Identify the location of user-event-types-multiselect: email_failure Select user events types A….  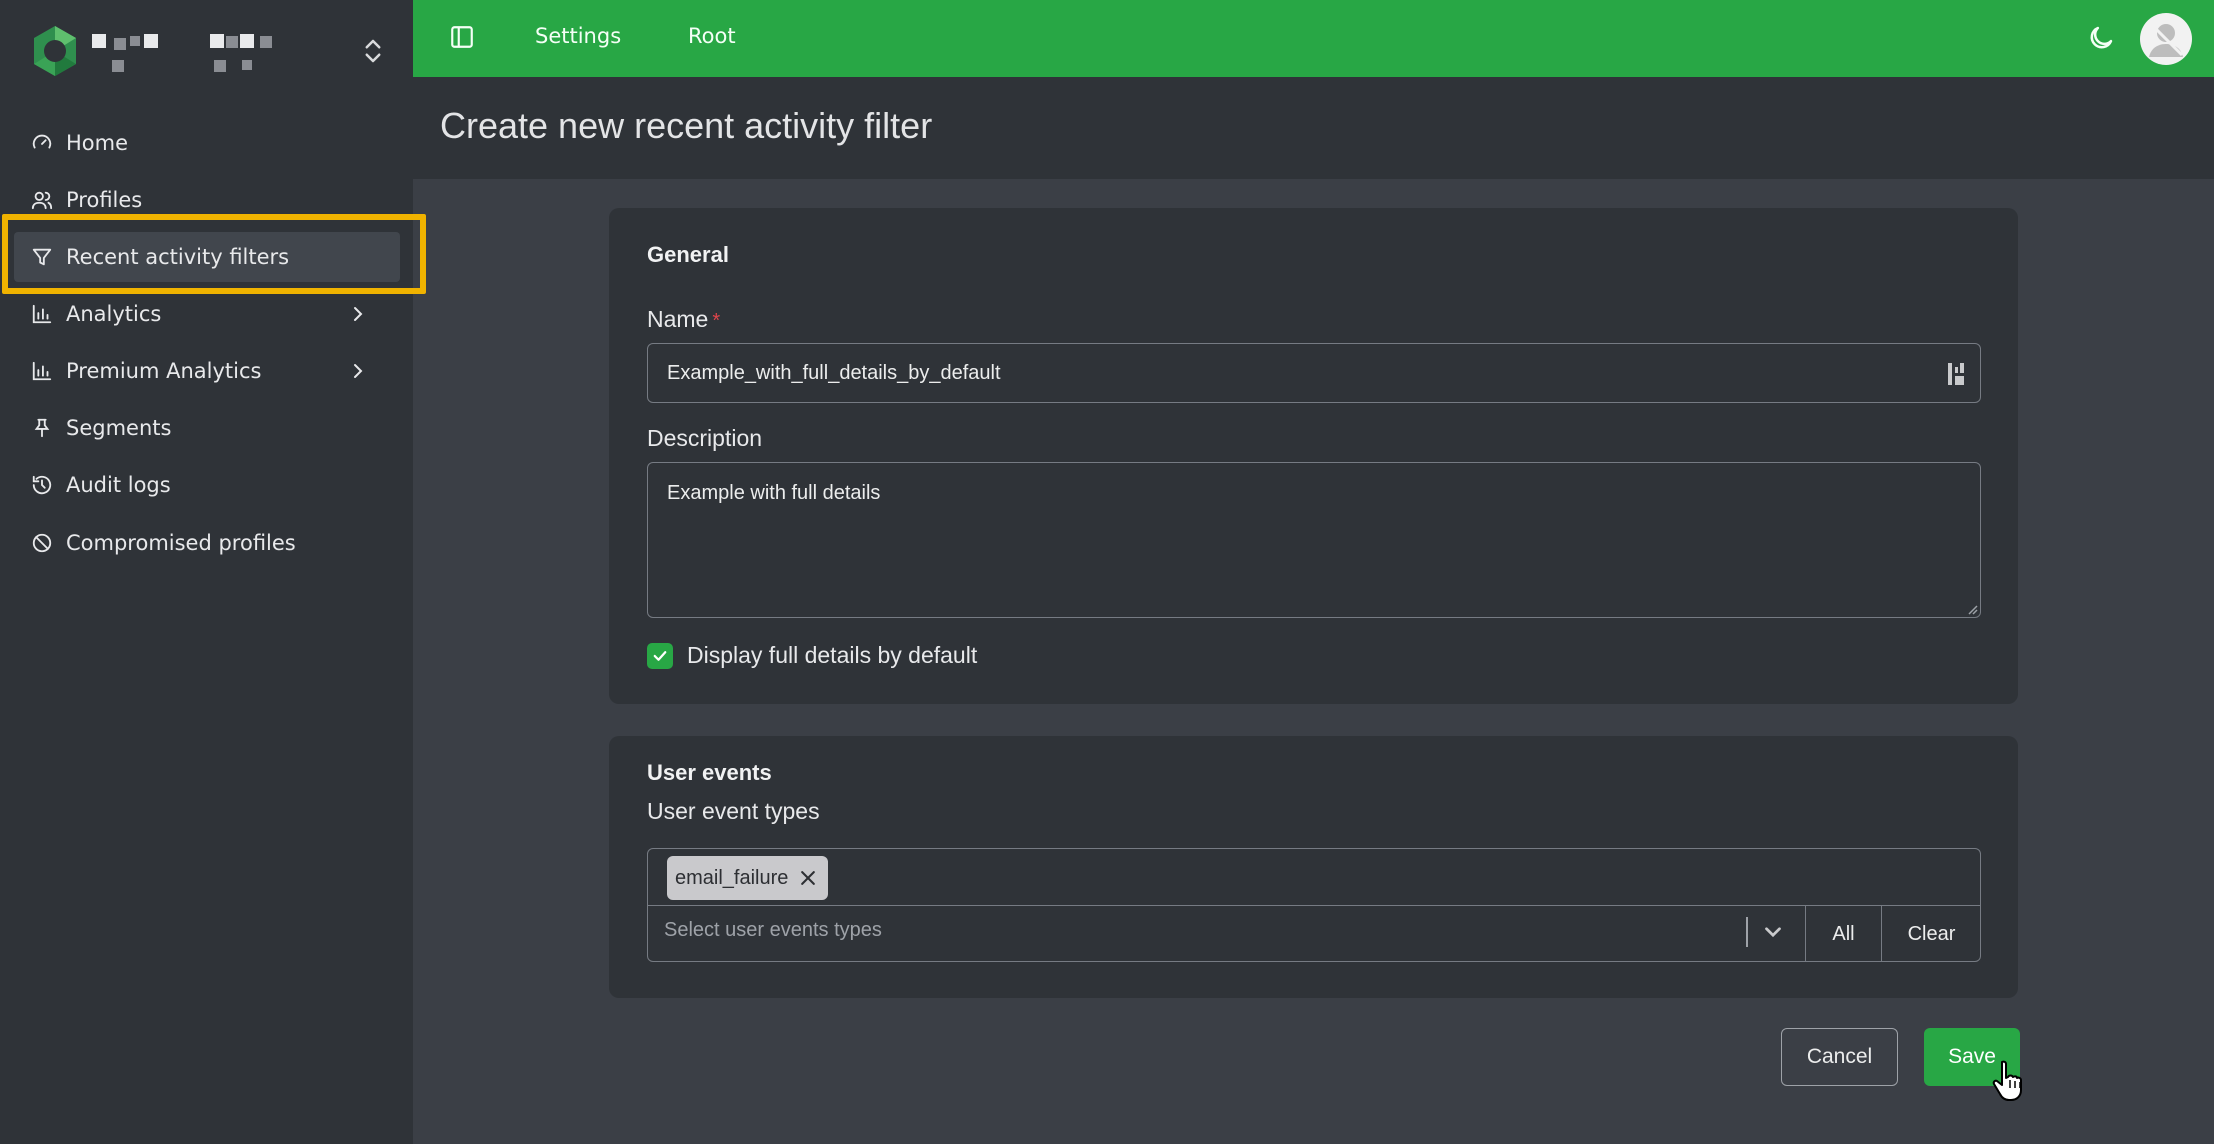
(1314, 905).